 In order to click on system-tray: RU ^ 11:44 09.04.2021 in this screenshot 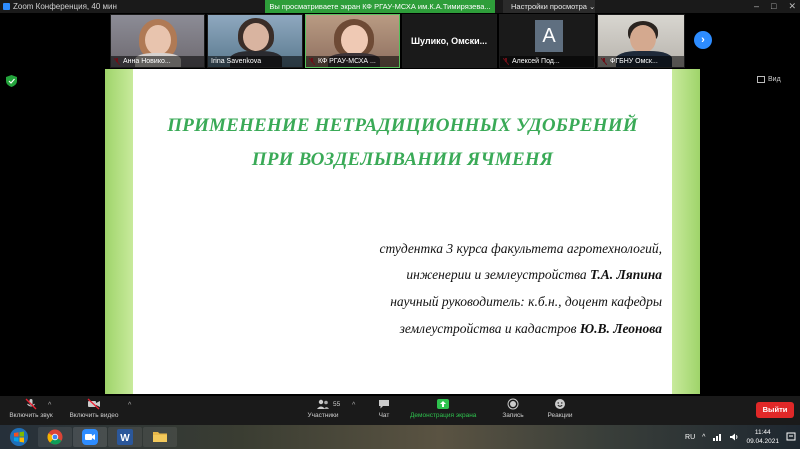, I will do `click(740, 437)`.